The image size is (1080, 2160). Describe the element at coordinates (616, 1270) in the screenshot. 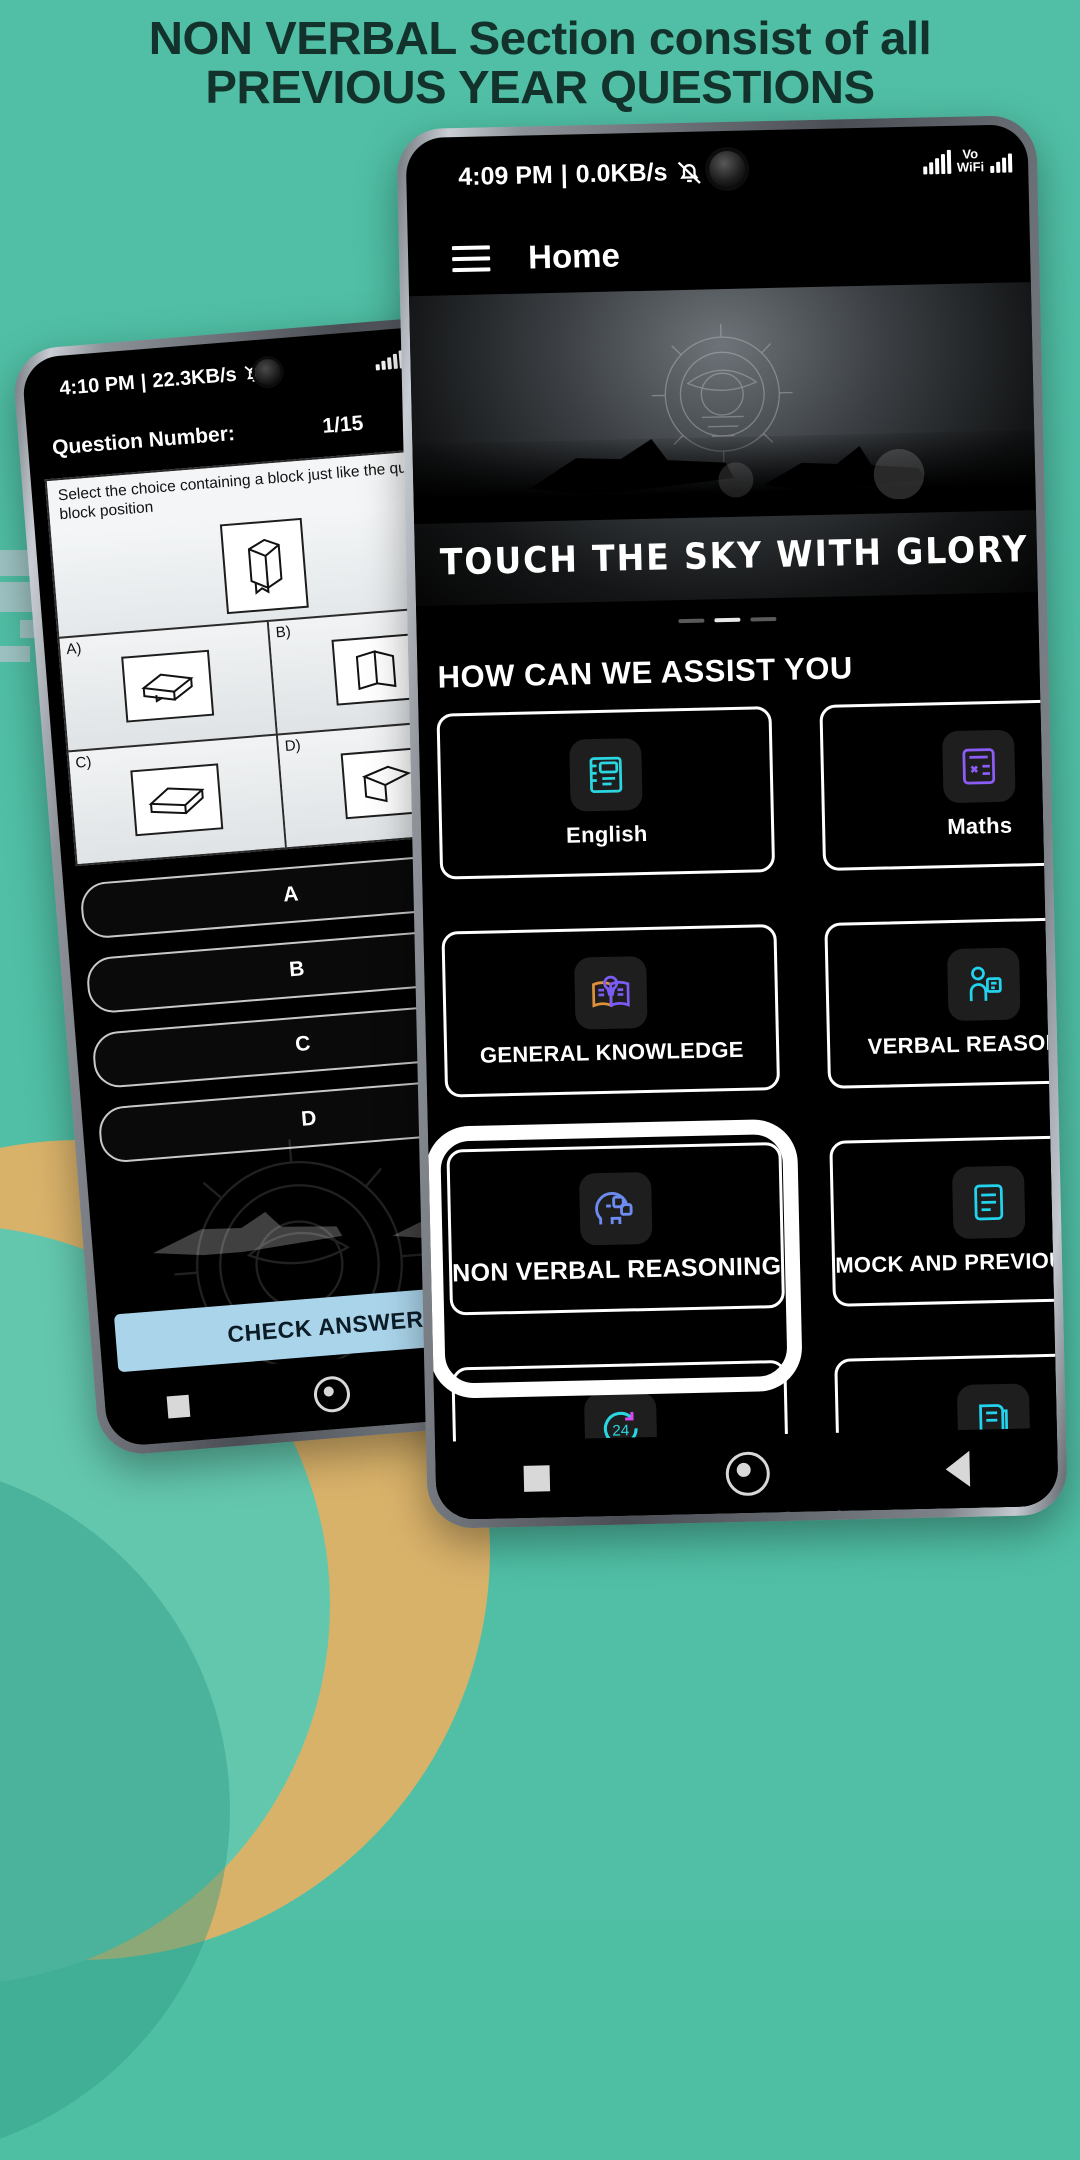

I see `category-card-label: NON VERBAL REASONING` at that location.